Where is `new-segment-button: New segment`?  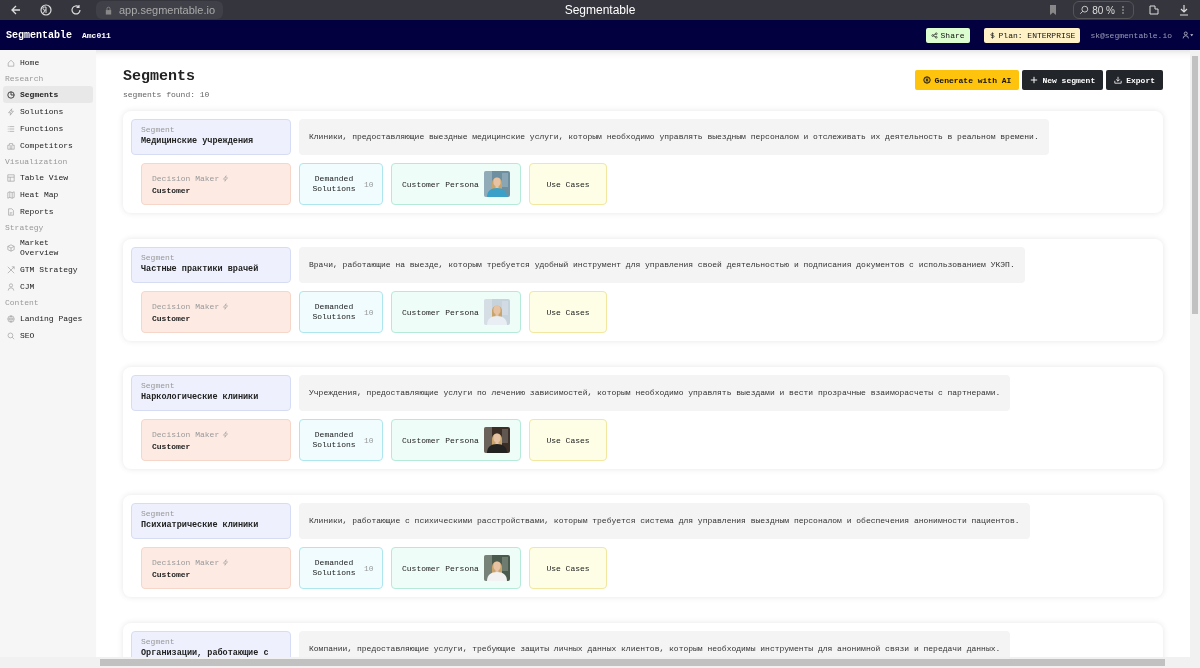
new-segment-button: New segment is located at coordinates (1063, 80).